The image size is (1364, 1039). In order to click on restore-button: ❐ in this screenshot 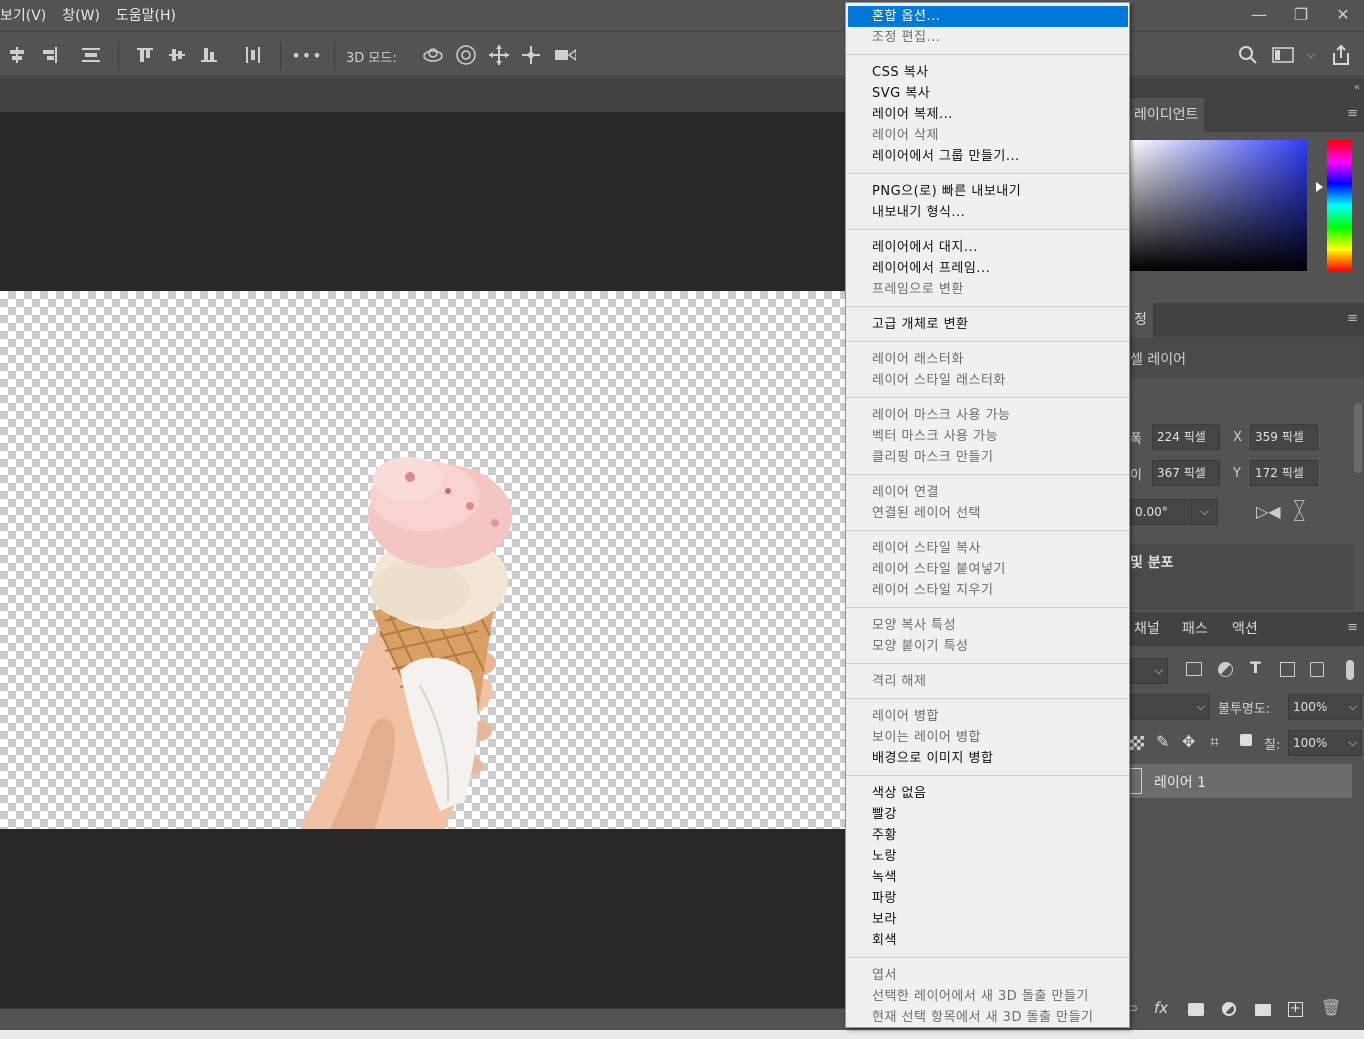, I will do `click(1301, 14)`.